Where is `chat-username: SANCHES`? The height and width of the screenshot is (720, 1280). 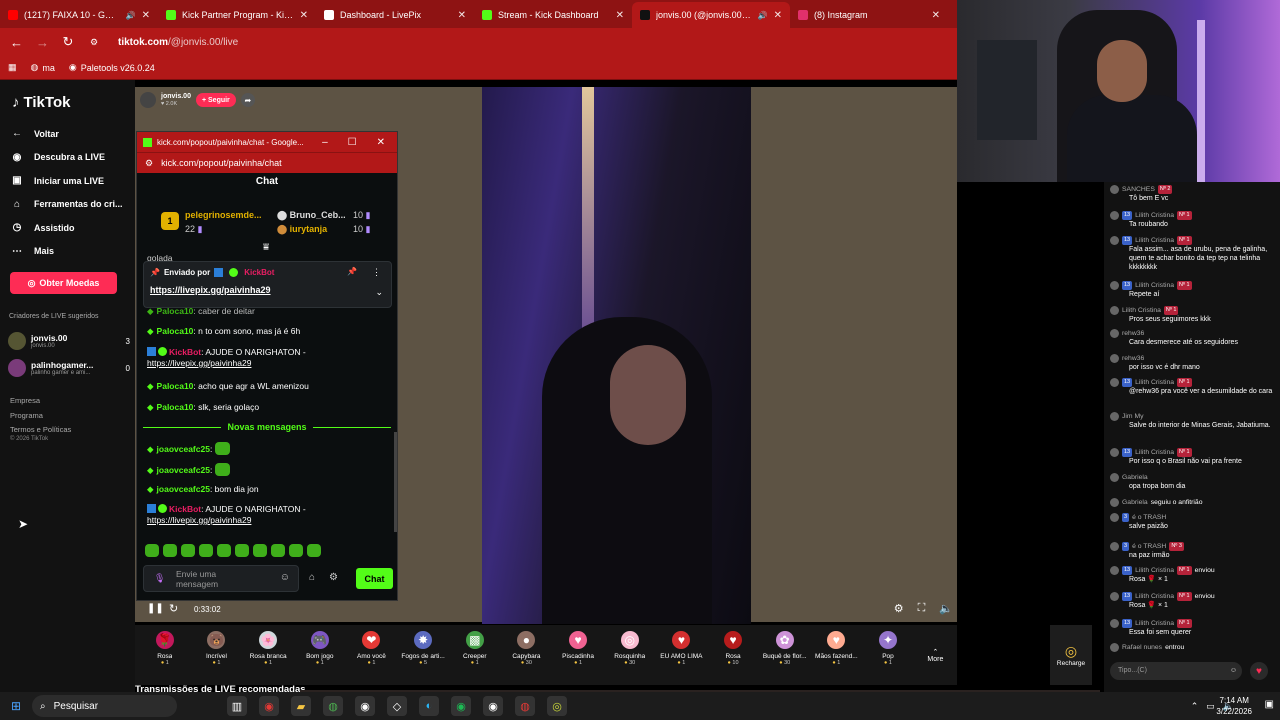 chat-username: SANCHES is located at coordinates (1138, 189).